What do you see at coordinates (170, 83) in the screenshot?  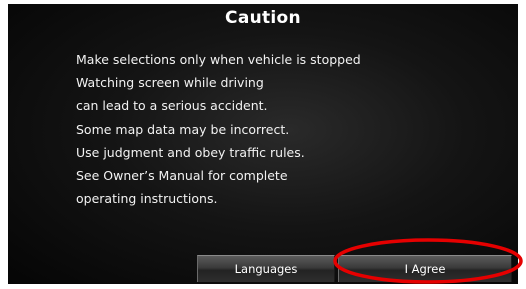 I see `caution-line: Watching screen while driving` at bounding box center [170, 83].